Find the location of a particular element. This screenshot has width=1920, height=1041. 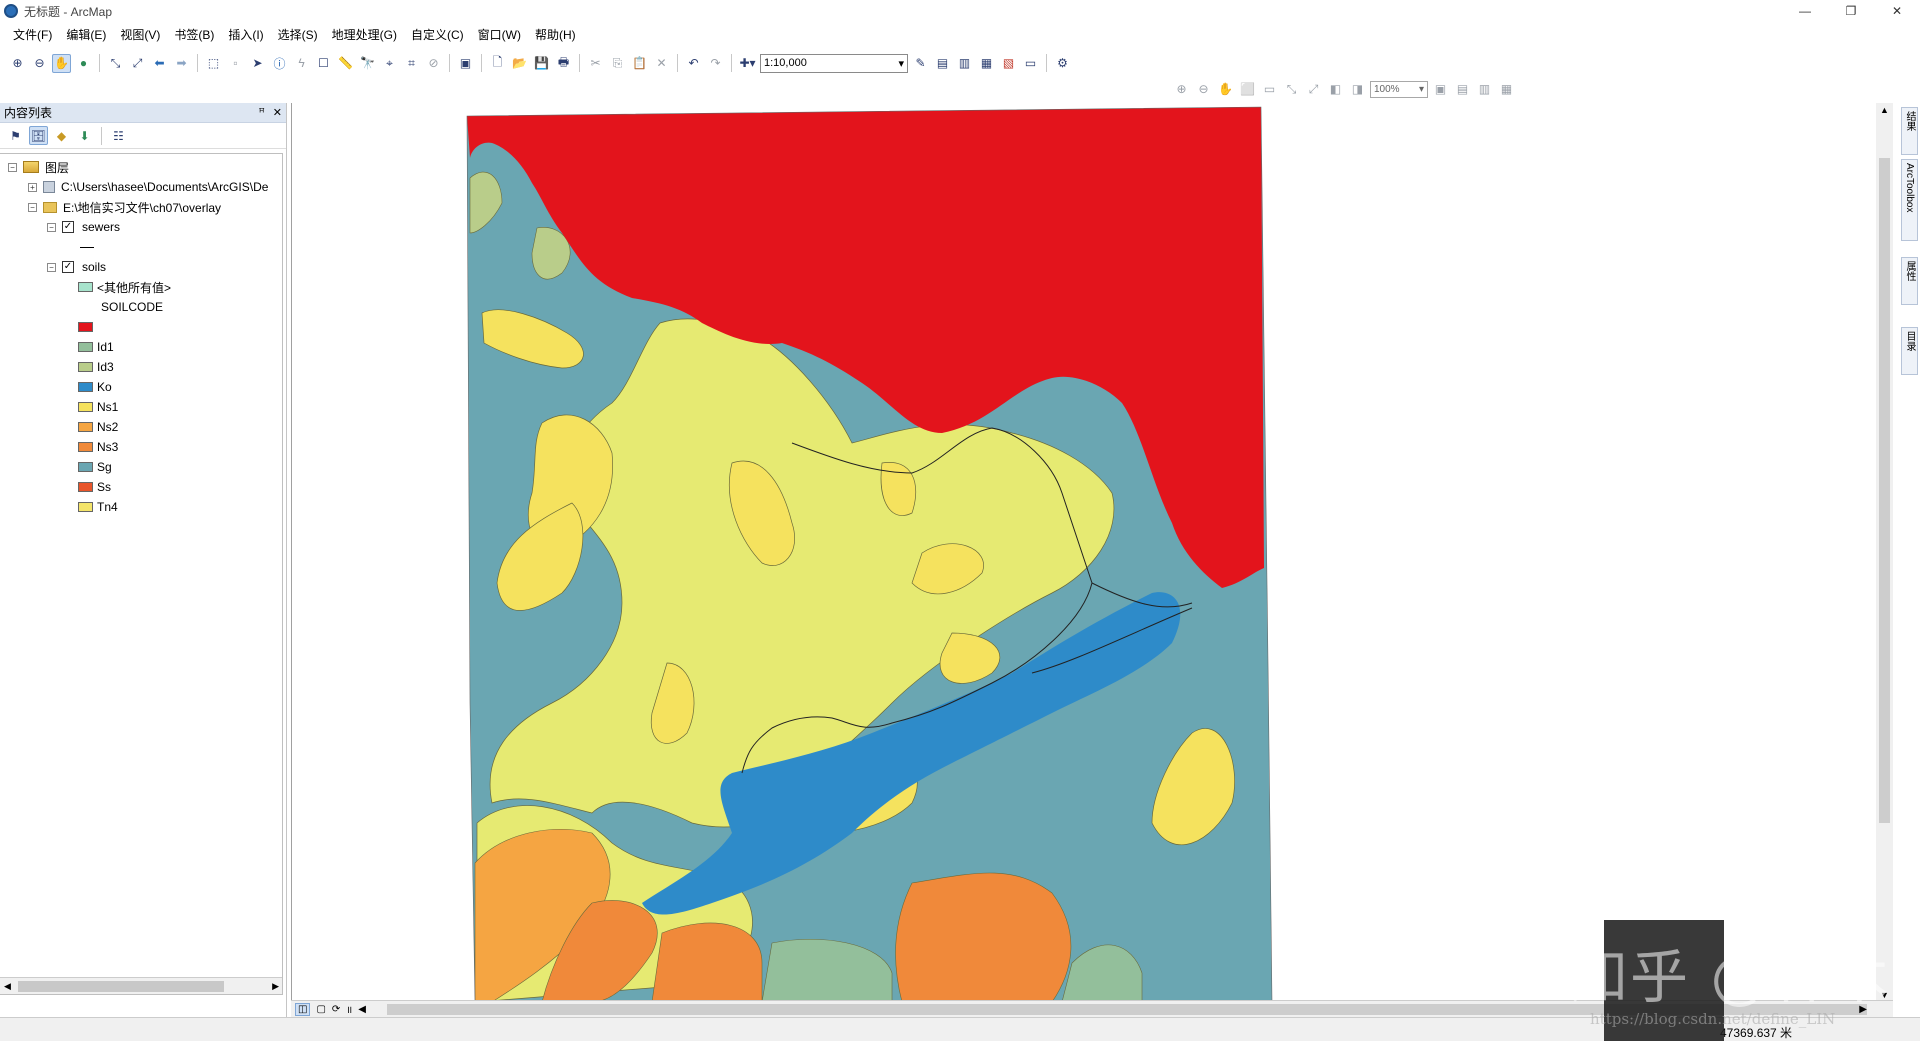

editor-toolbar-icon: ✎ is located at coordinates (920, 63).